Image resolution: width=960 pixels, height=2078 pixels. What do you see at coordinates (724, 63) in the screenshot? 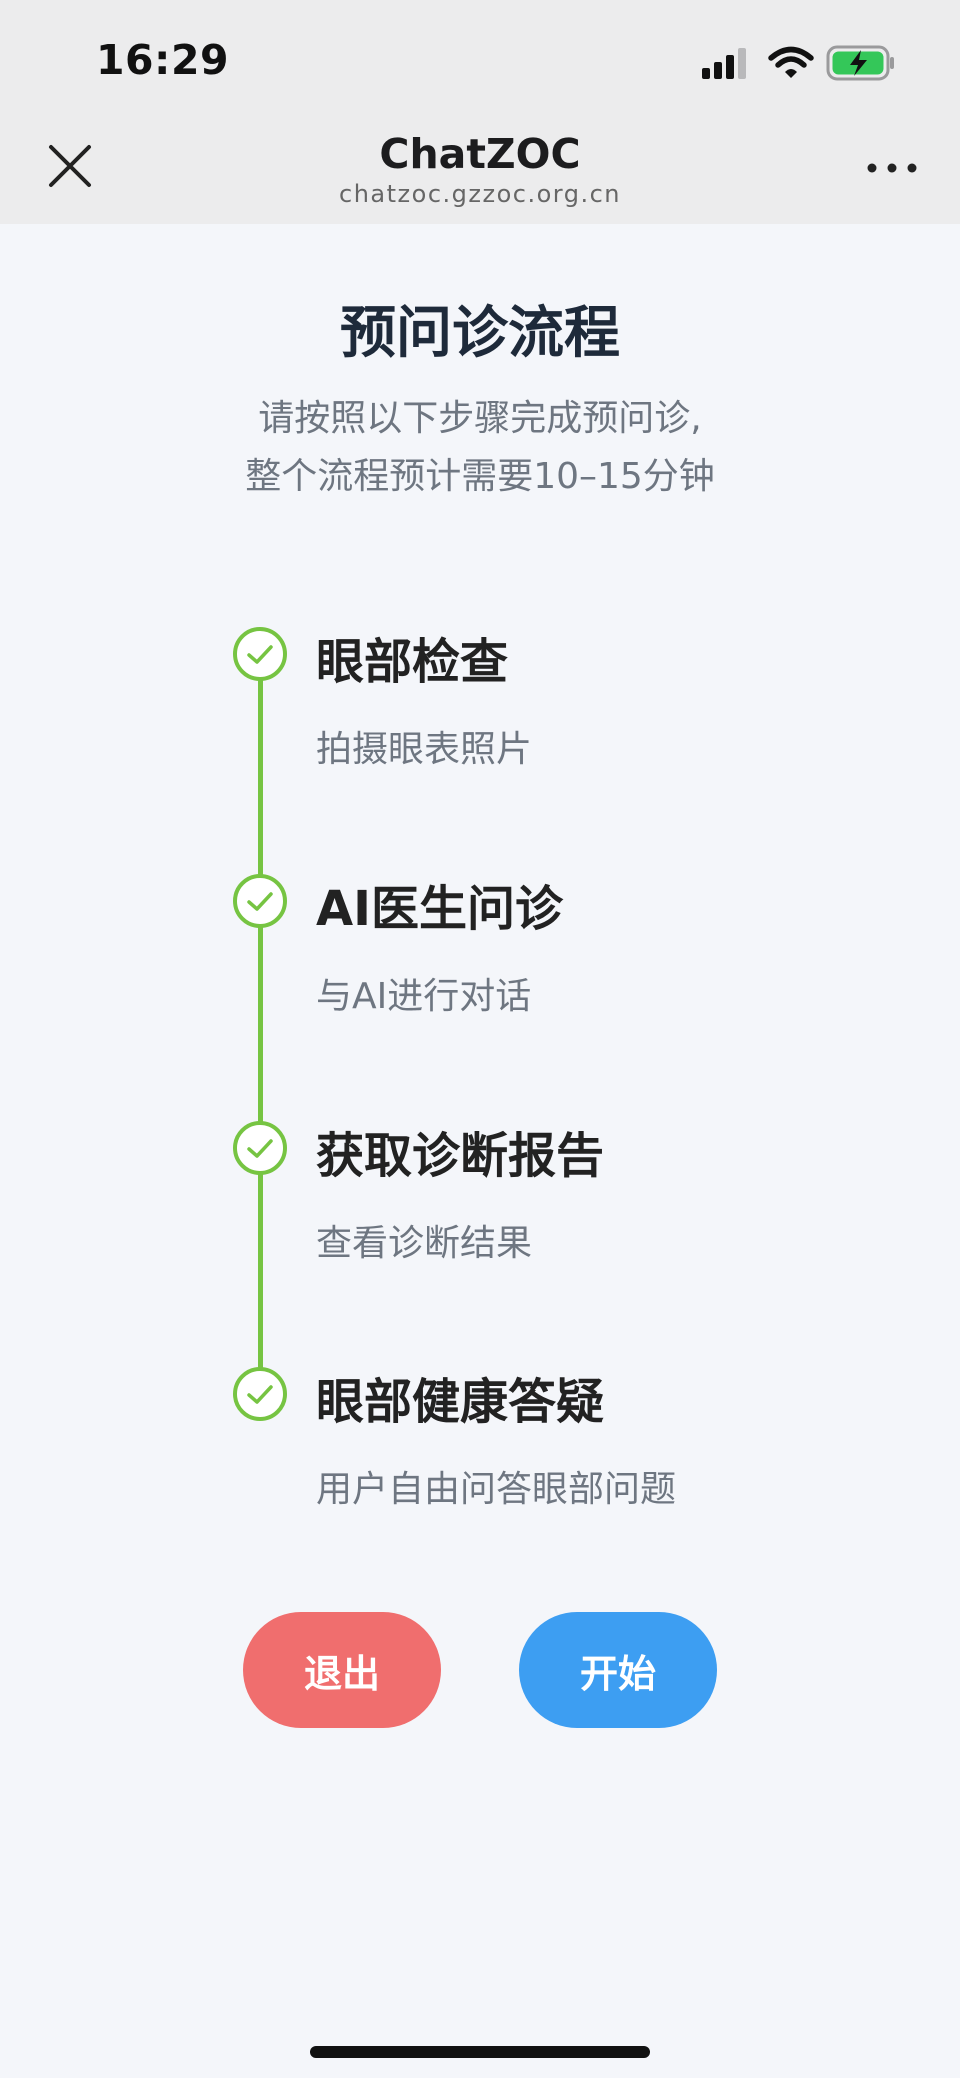
I see `cellular-signal-icon` at bounding box center [724, 63].